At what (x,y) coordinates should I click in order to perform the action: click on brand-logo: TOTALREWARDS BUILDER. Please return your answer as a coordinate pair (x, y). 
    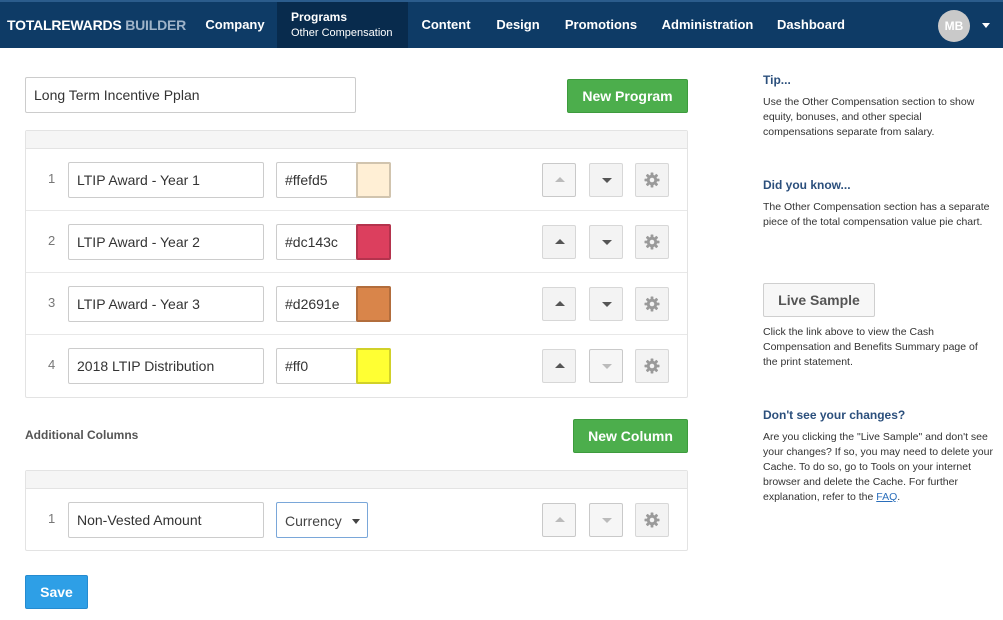
    Looking at the image, I should click on (96, 25).